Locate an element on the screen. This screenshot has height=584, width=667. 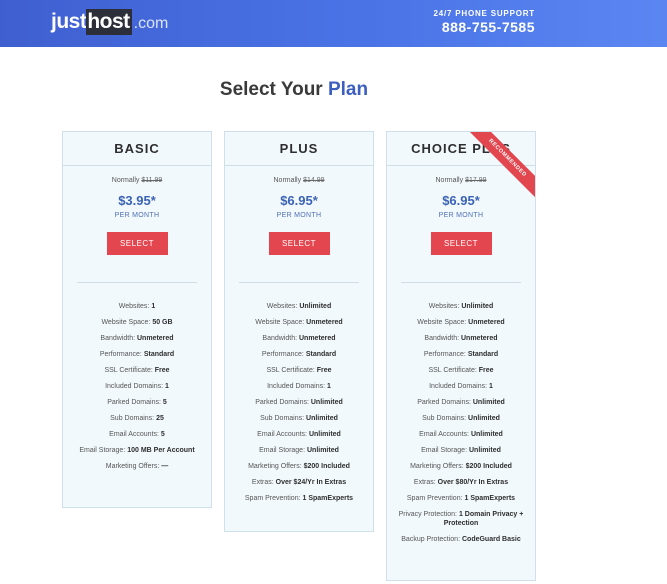
feature-label: Sub Domains: is located at coordinates (444, 418).